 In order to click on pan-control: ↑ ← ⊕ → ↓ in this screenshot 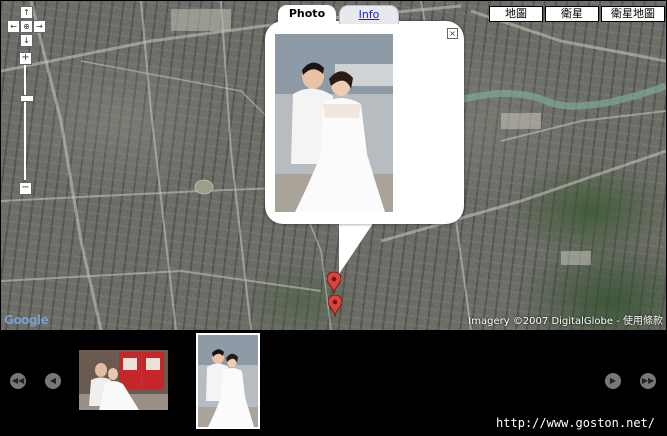, I will do `click(26, 26)`.